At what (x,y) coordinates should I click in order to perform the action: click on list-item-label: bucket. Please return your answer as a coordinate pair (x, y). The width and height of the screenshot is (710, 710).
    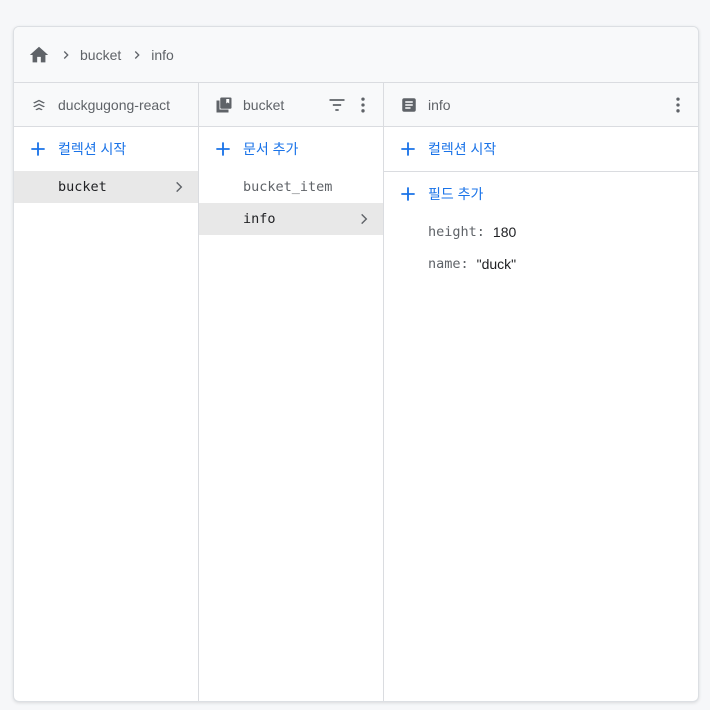
    Looking at the image, I should click on (82, 187).